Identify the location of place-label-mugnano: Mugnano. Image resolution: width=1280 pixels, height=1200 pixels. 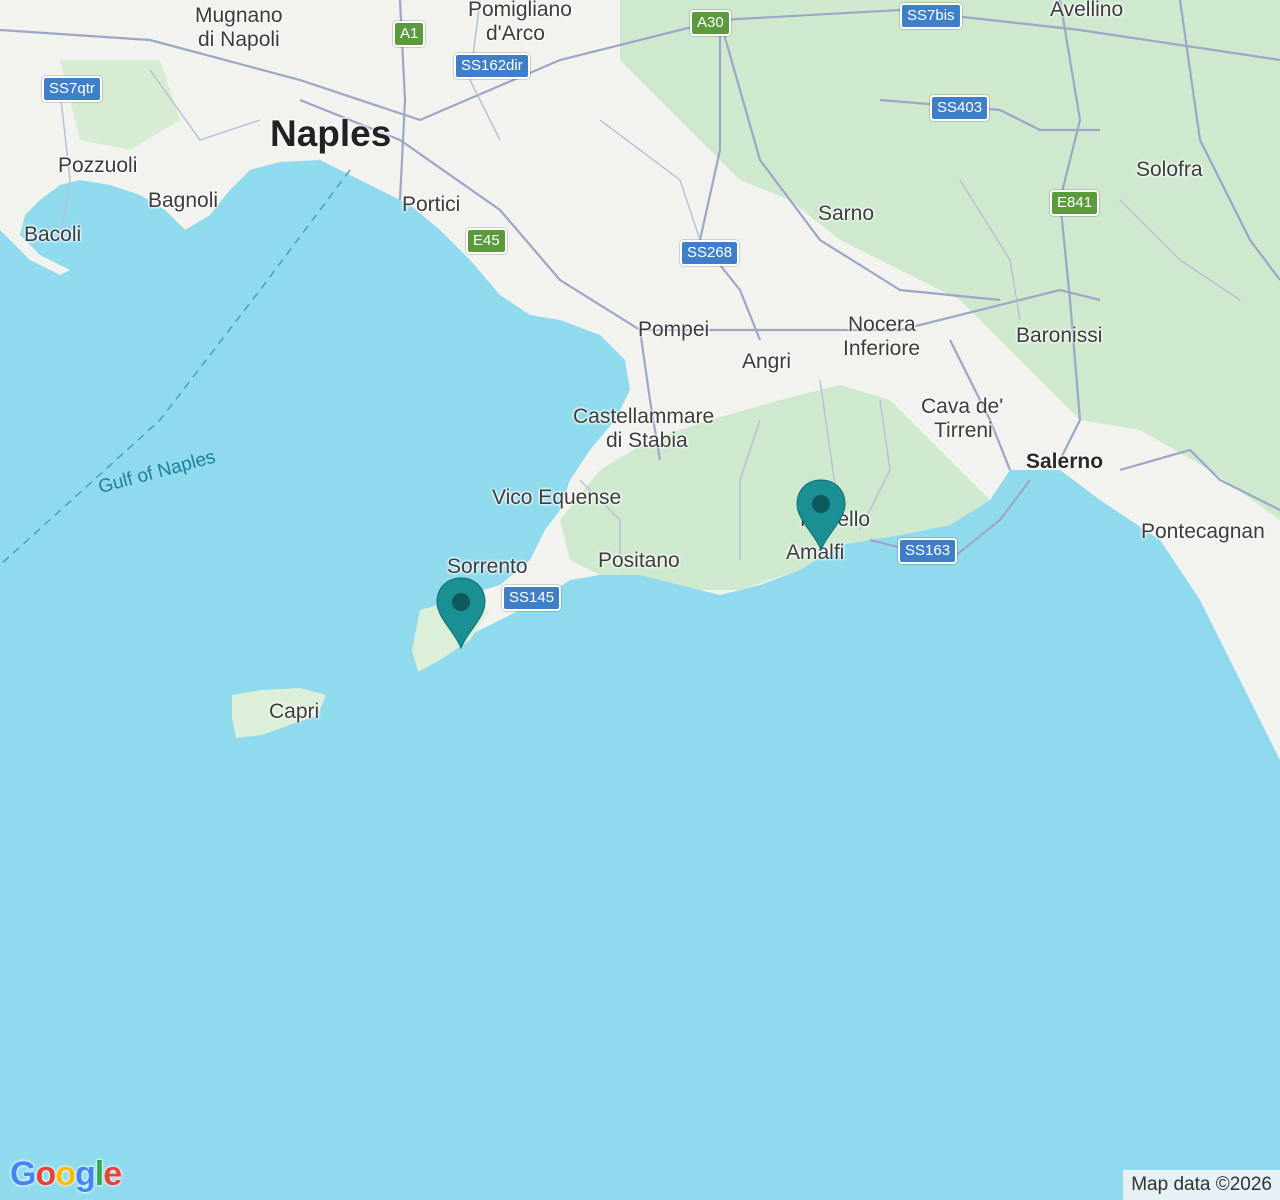
(239, 15).